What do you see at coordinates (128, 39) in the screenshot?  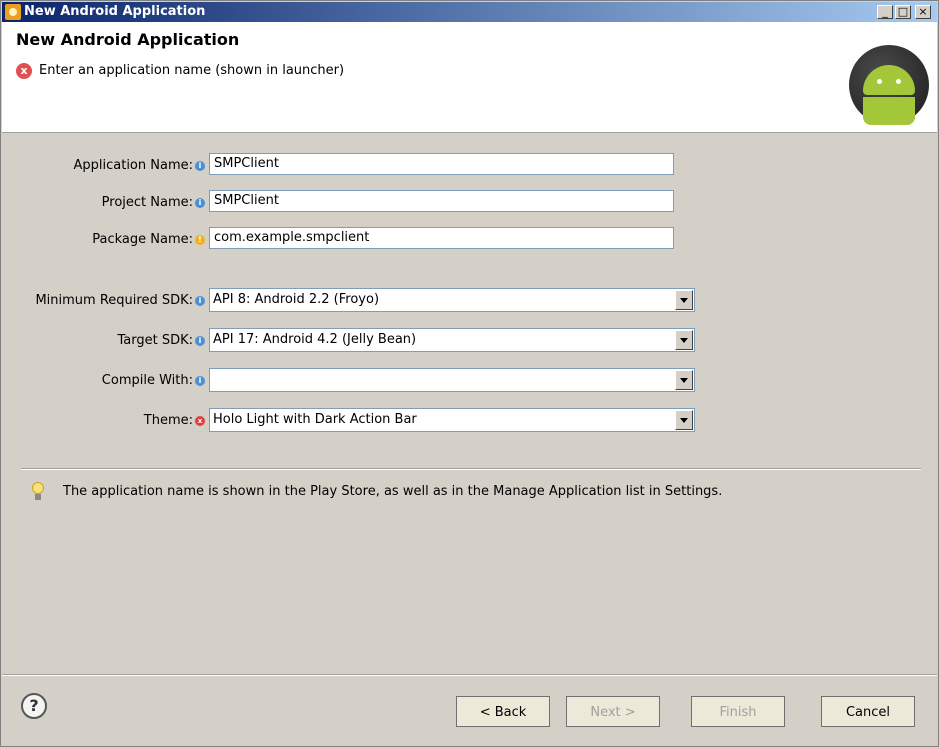 I see `page-title: New Android Application` at bounding box center [128, 39].